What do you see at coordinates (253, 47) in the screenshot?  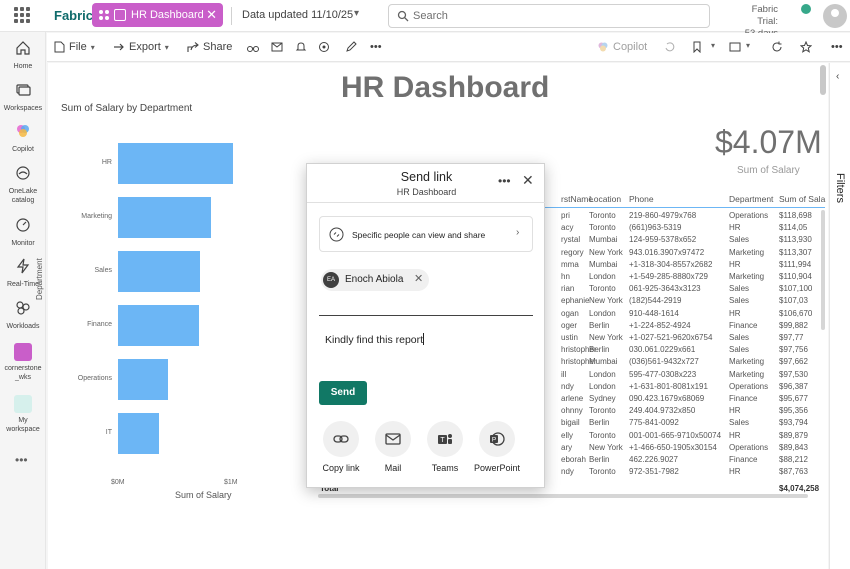 I see `binoculars-icon` at bounding box center [253, 47].